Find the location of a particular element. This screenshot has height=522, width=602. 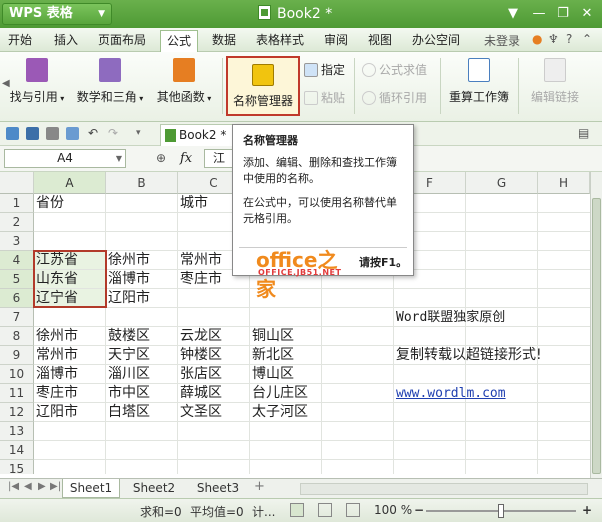

page-layout-view-icon is located at coordinates (325, 510).